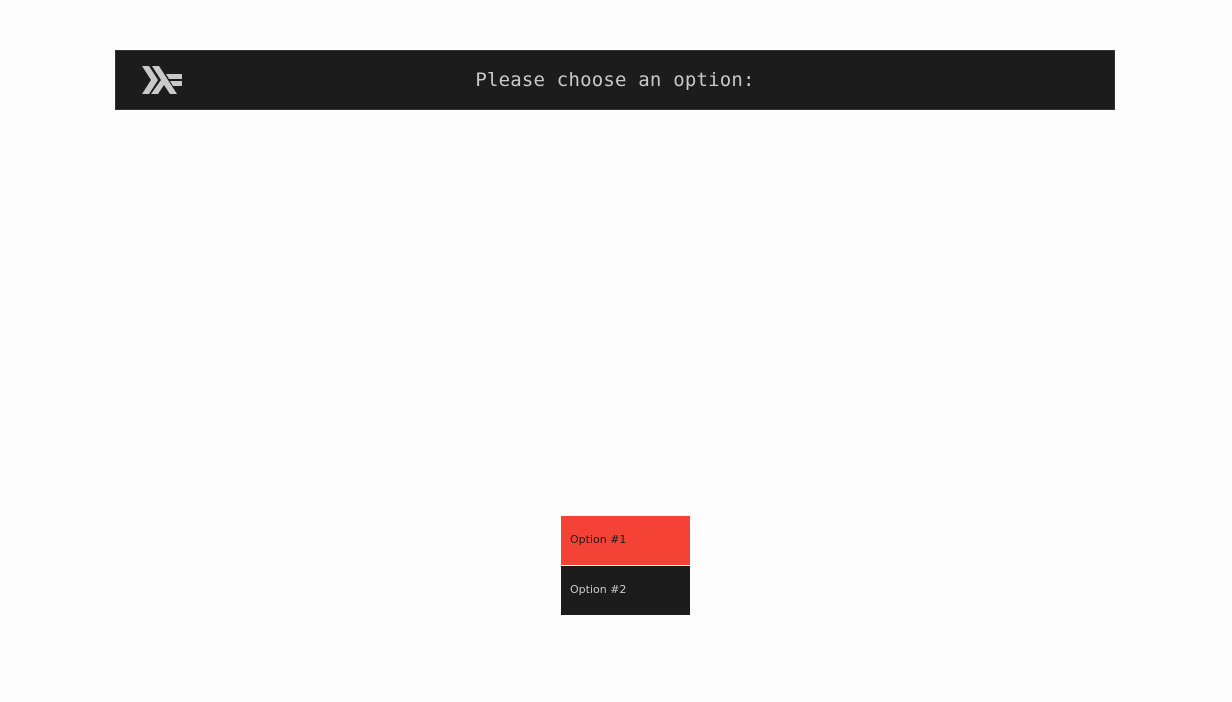  I want to click on option-1-button: Option #1, so click(625, 540).